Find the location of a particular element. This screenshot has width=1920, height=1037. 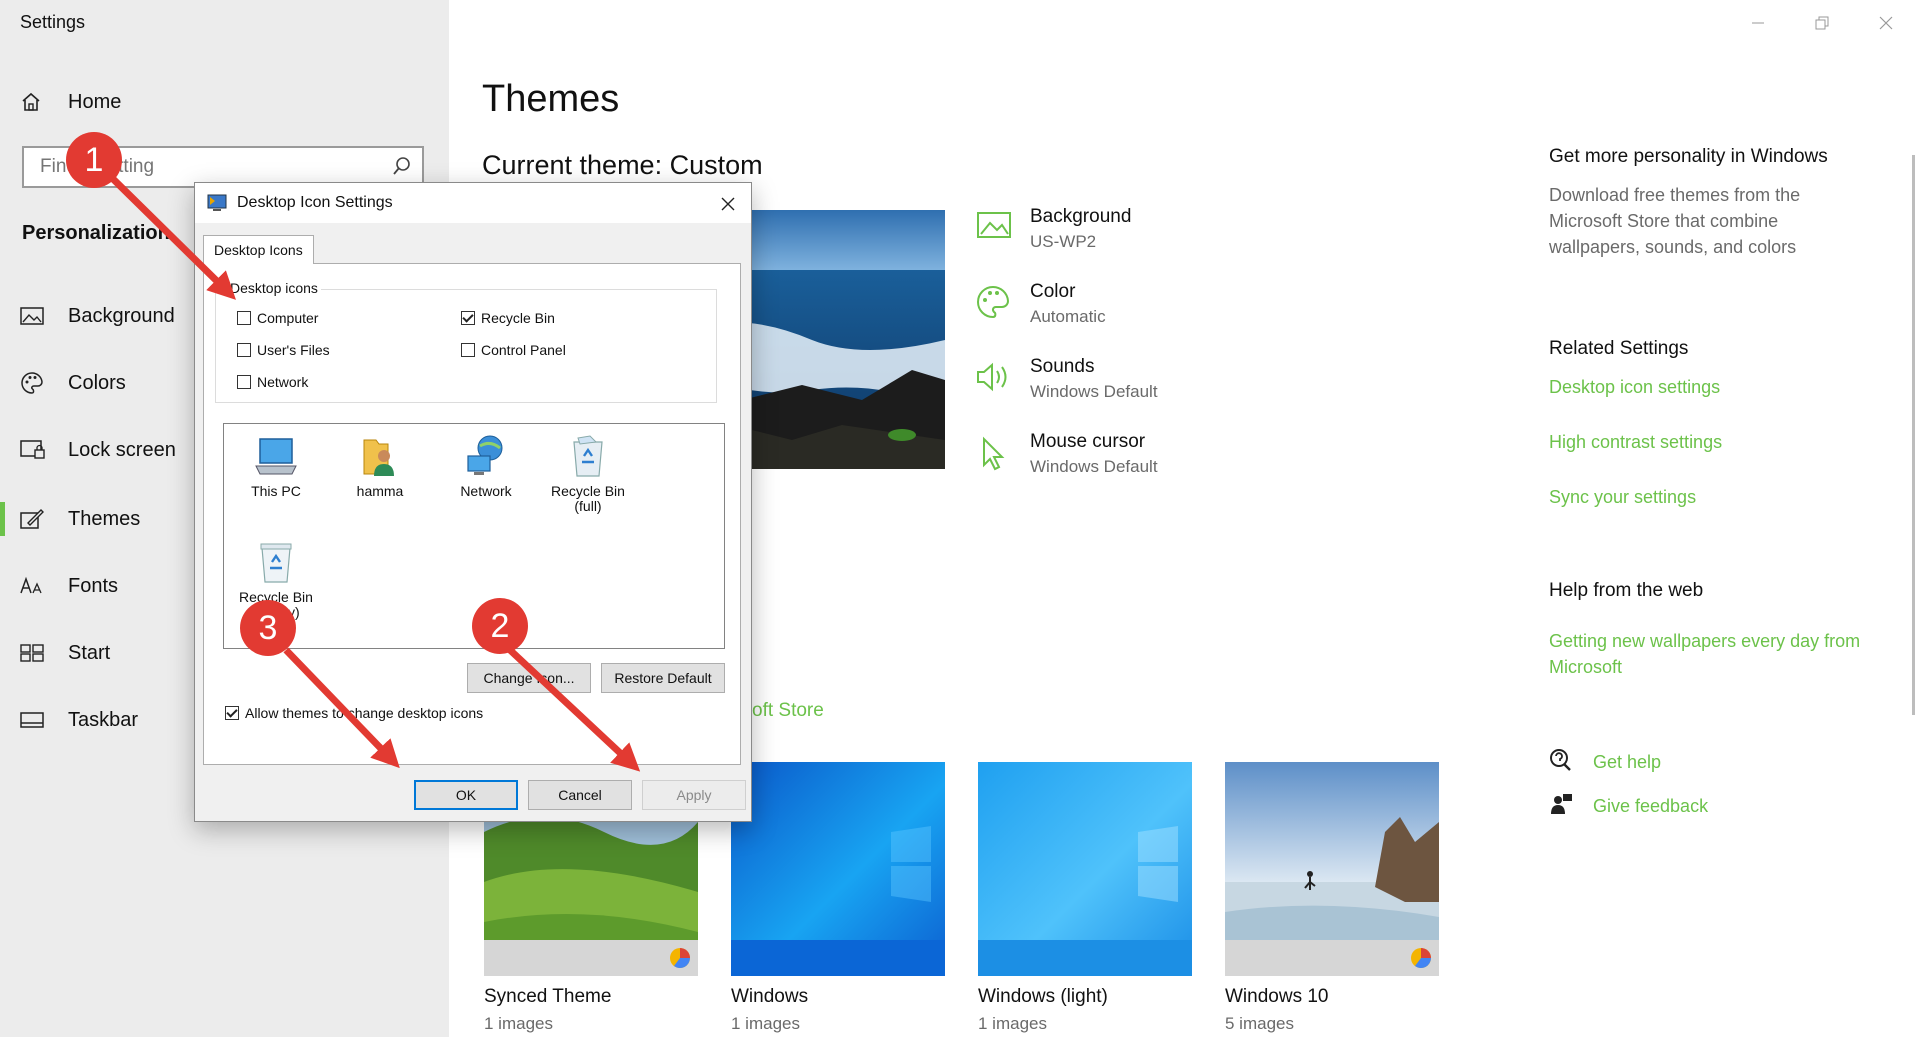

property-background: Background US-WP2 is located at coordinates (1053, 236).